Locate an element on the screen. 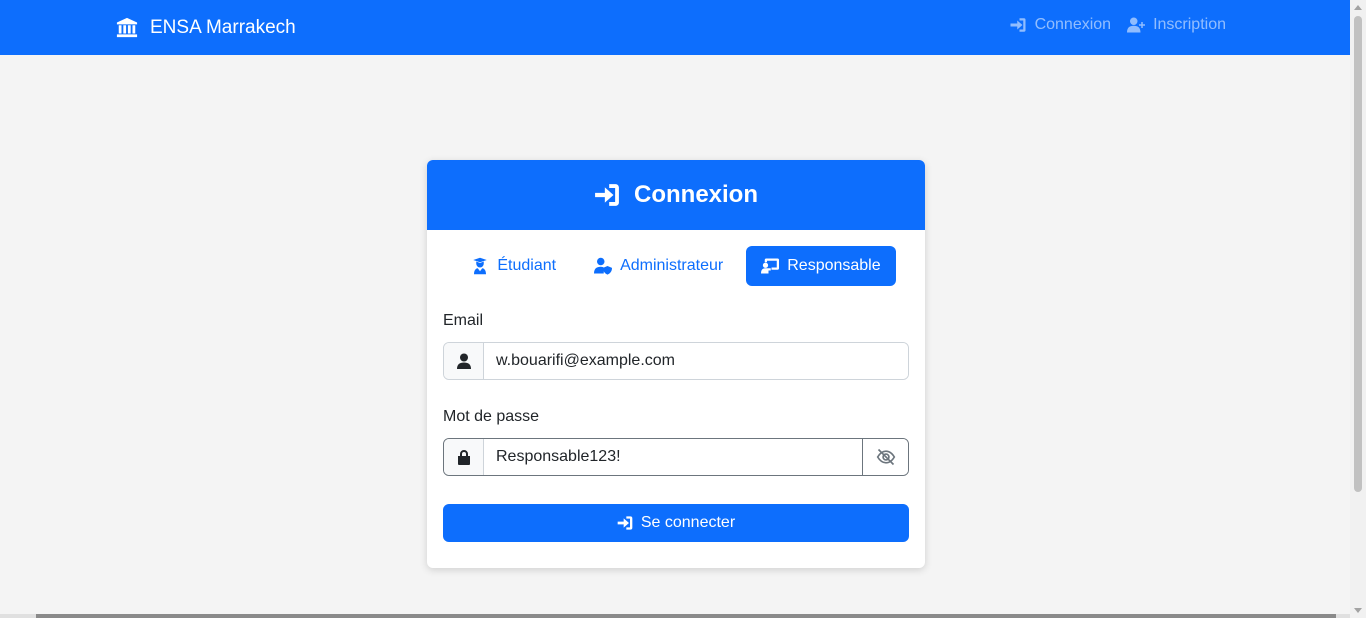  submit-label: Se connecter is located at coordinates (688, 522).